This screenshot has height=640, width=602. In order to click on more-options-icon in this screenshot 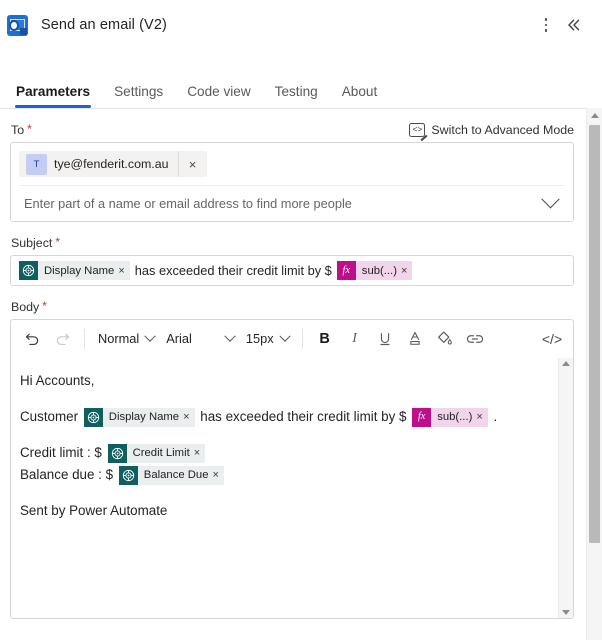, I will do `click(546, 25)`.